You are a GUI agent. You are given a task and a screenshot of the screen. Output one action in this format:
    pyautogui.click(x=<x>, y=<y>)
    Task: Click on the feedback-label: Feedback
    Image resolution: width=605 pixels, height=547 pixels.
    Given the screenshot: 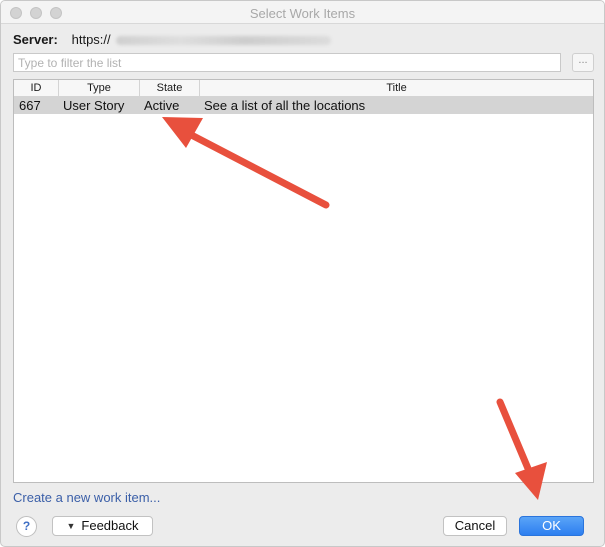 What is the action you would take?
    pyautogui.click(x=110, y=525)
    